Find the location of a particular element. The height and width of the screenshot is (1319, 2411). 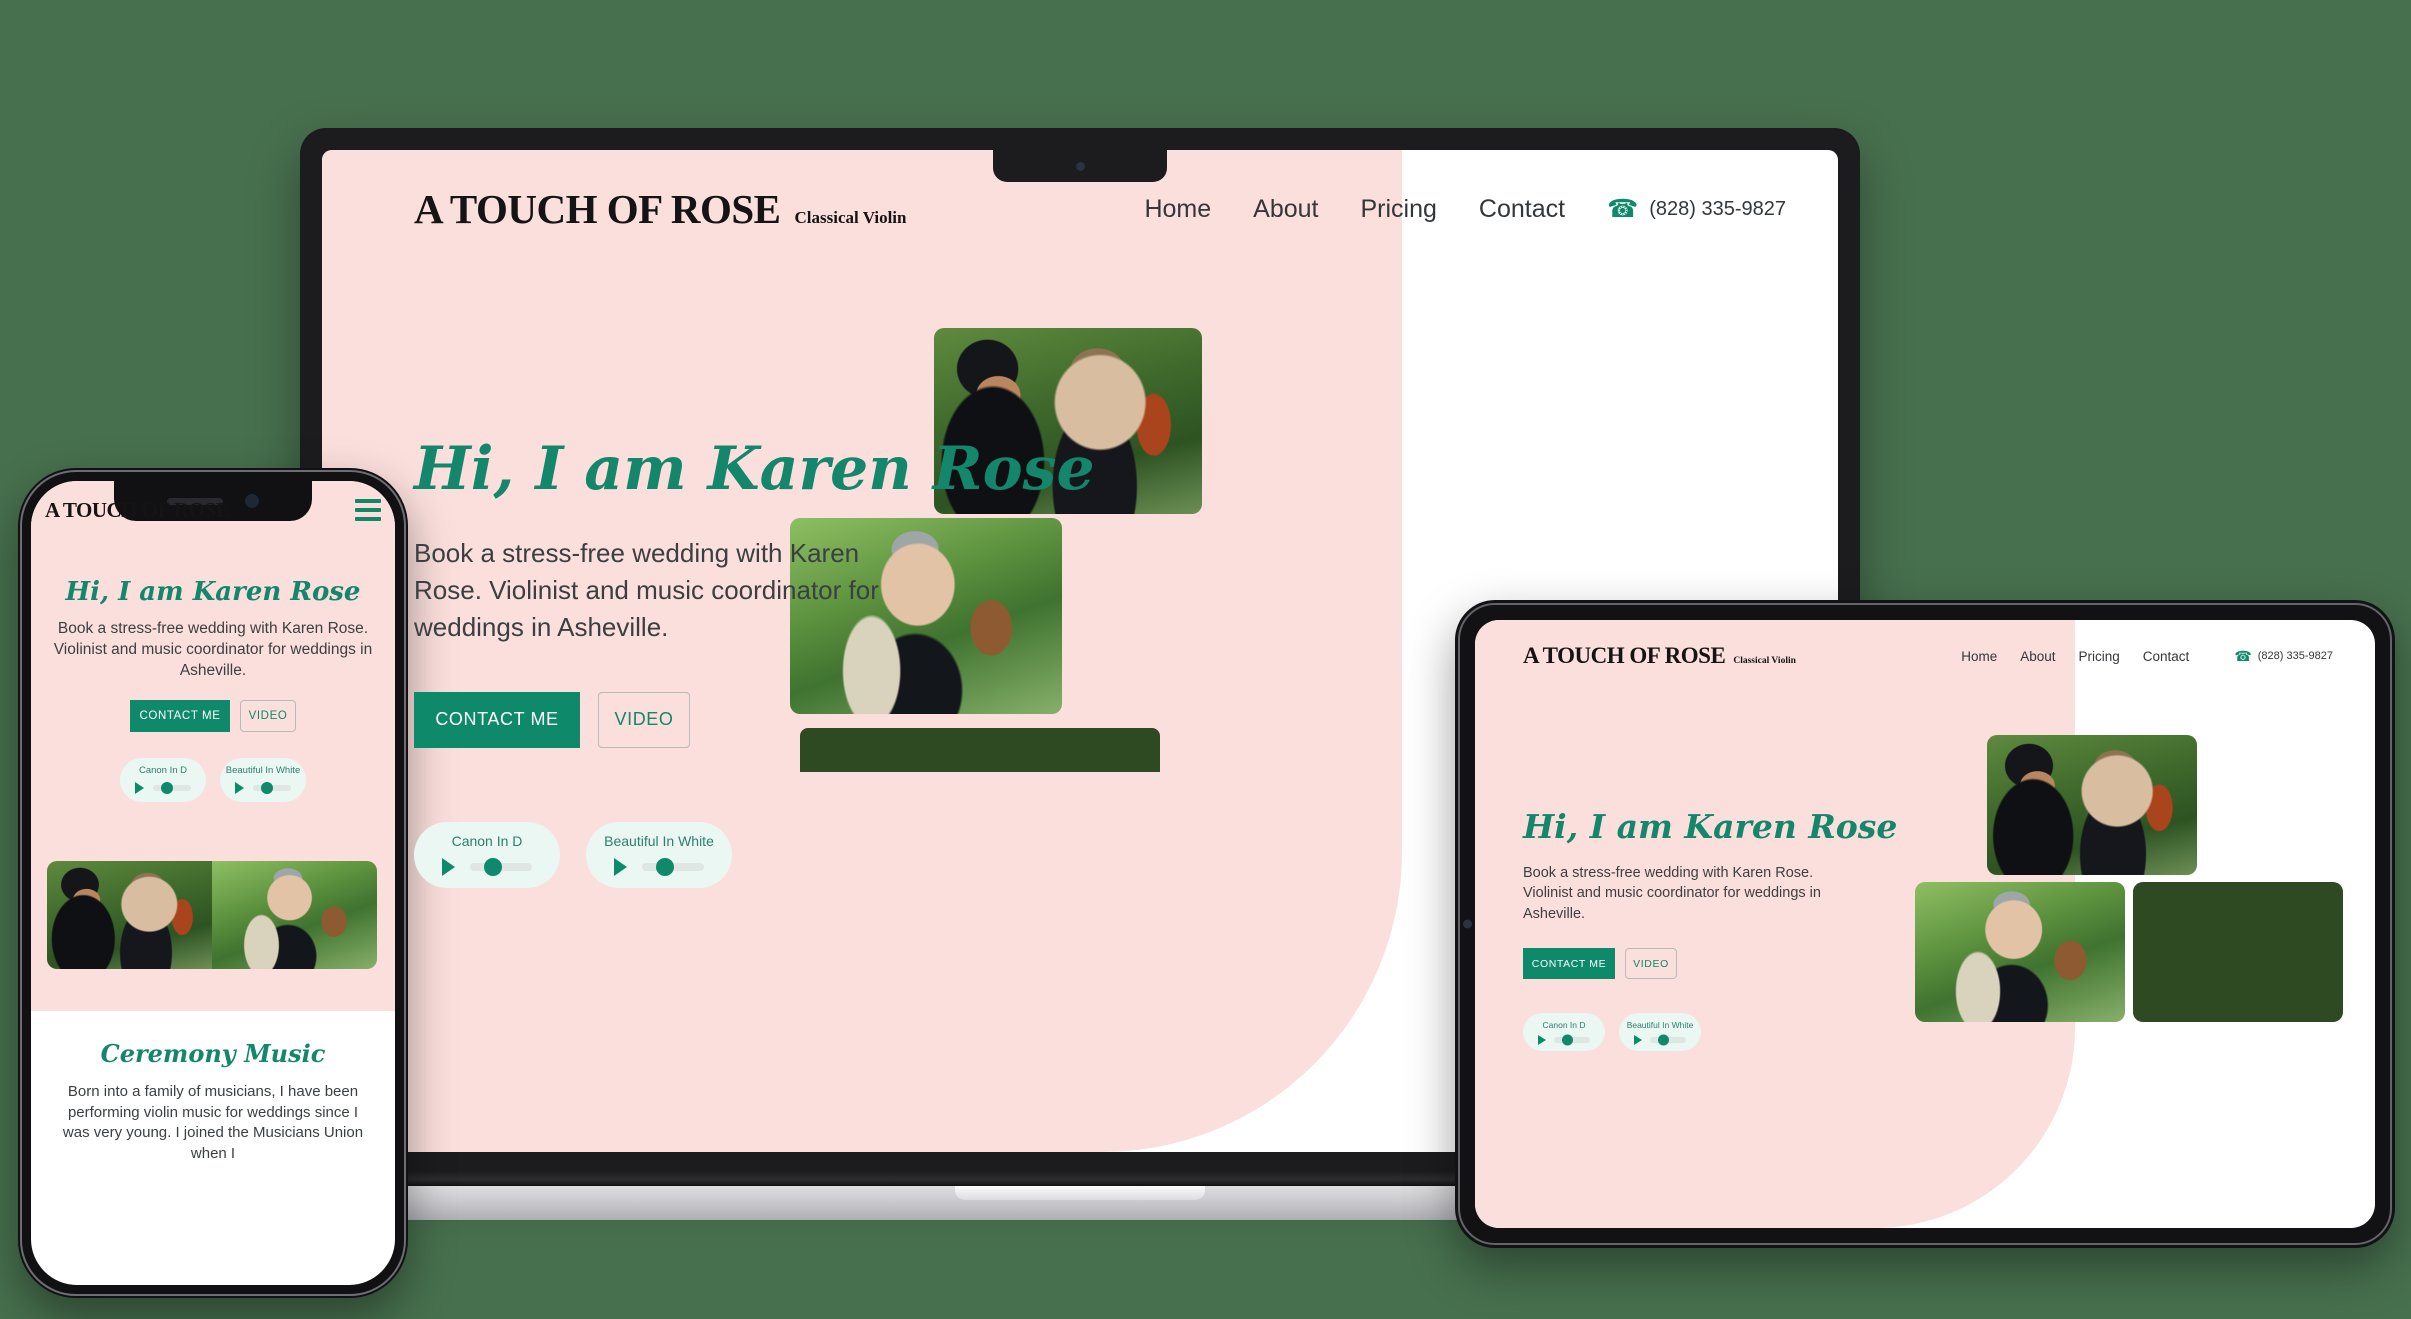

hamburger-menu-icon is located at coordinates (368, 510).